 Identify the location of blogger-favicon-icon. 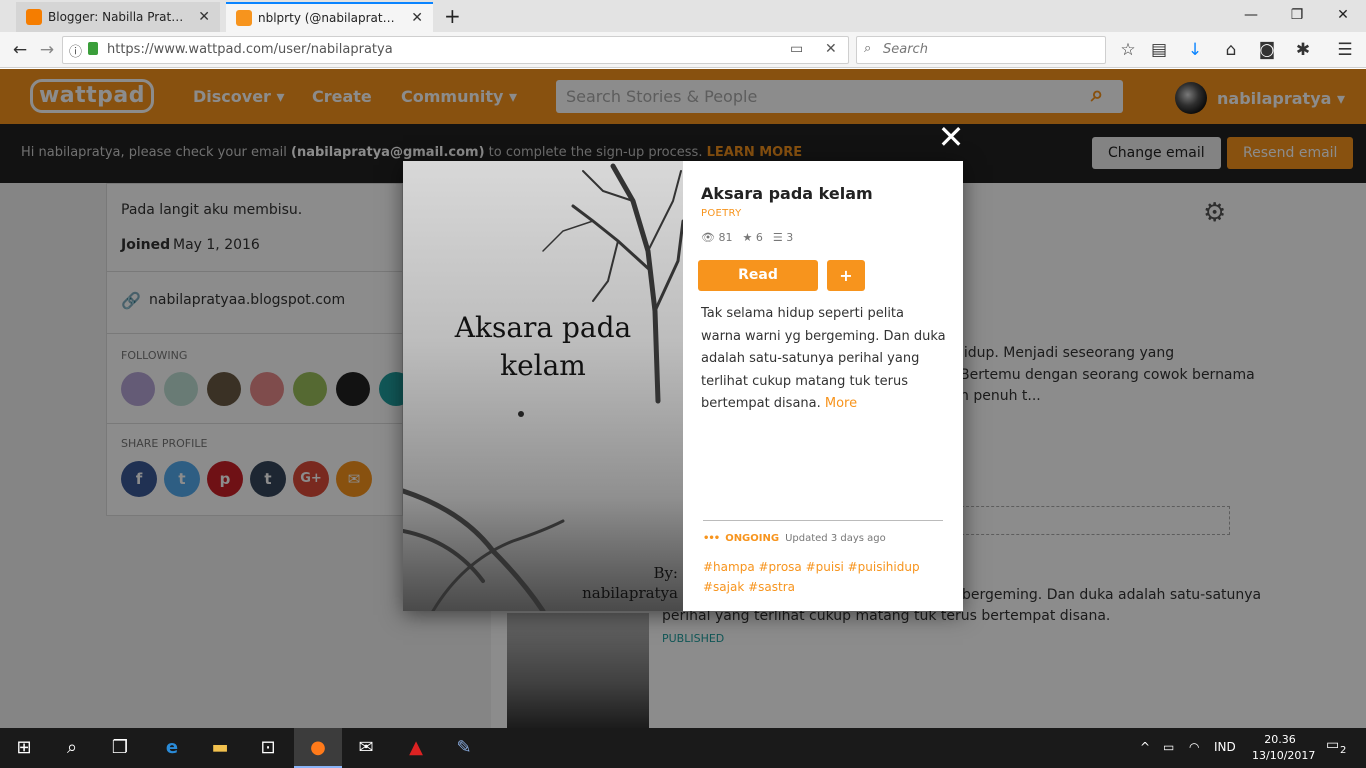
(34, 17).